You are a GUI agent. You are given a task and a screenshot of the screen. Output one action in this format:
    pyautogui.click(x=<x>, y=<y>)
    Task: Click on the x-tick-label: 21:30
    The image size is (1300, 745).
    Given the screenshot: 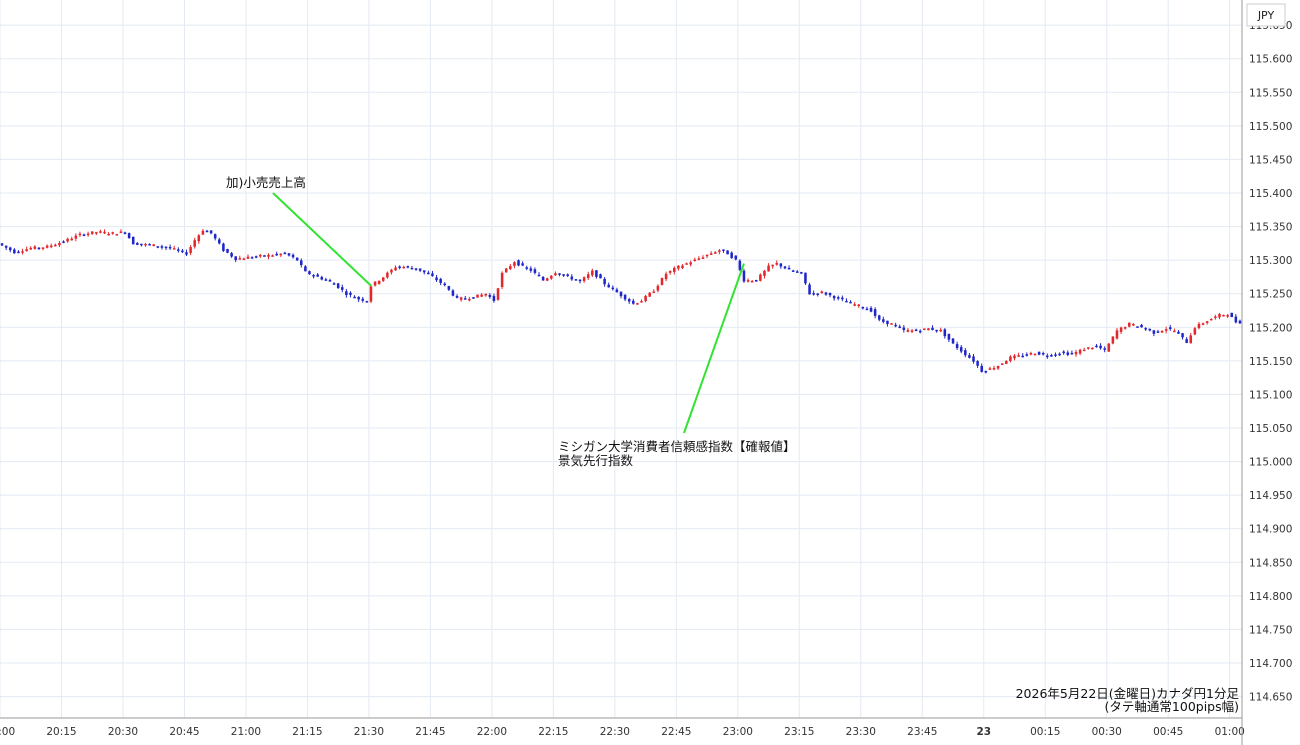 What is the action you would take?
    pyautogui.click(x=369, y=732)
    